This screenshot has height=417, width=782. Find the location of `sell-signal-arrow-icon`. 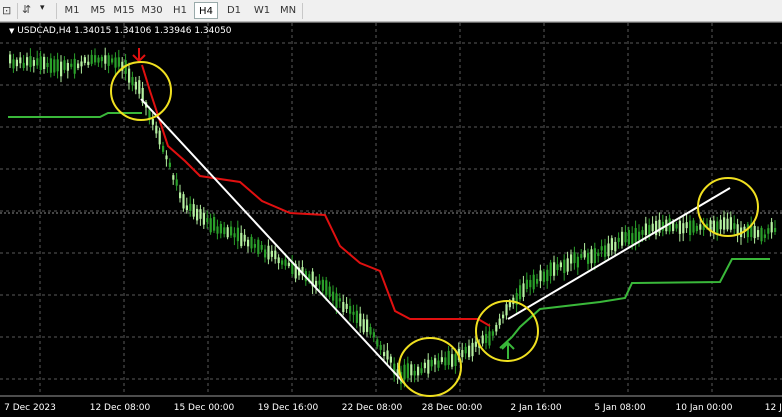

sell-signal-arrow-icon is located at coordinates (139, 55).